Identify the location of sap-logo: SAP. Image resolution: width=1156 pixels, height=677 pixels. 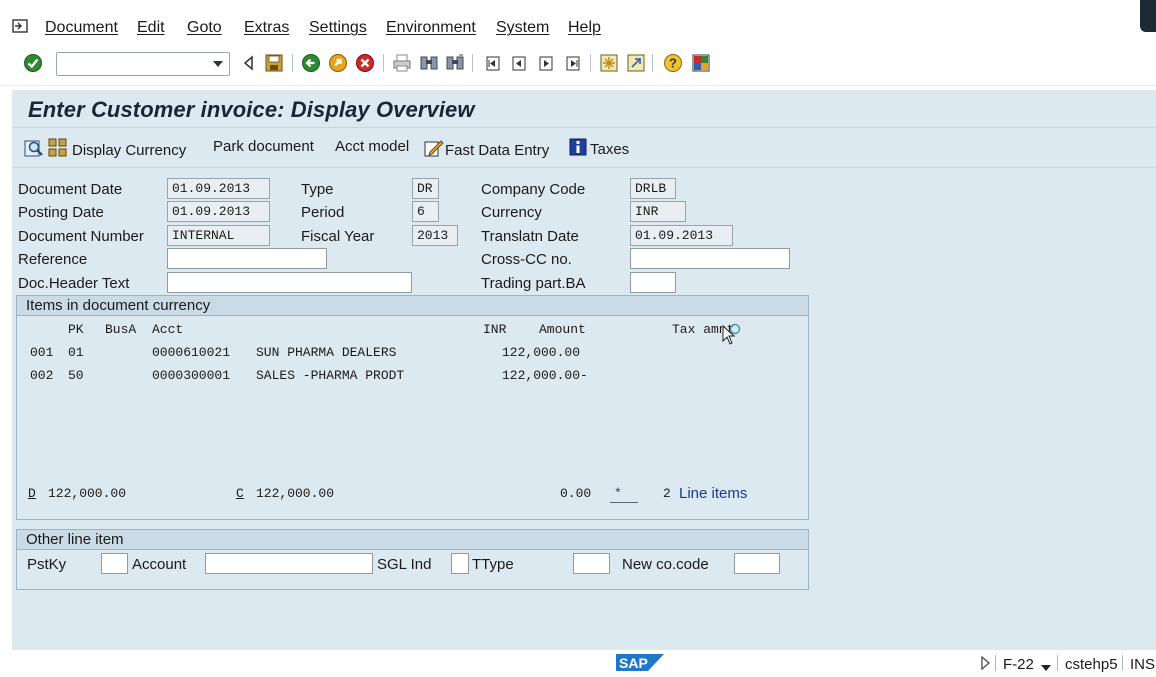
(640, 662).